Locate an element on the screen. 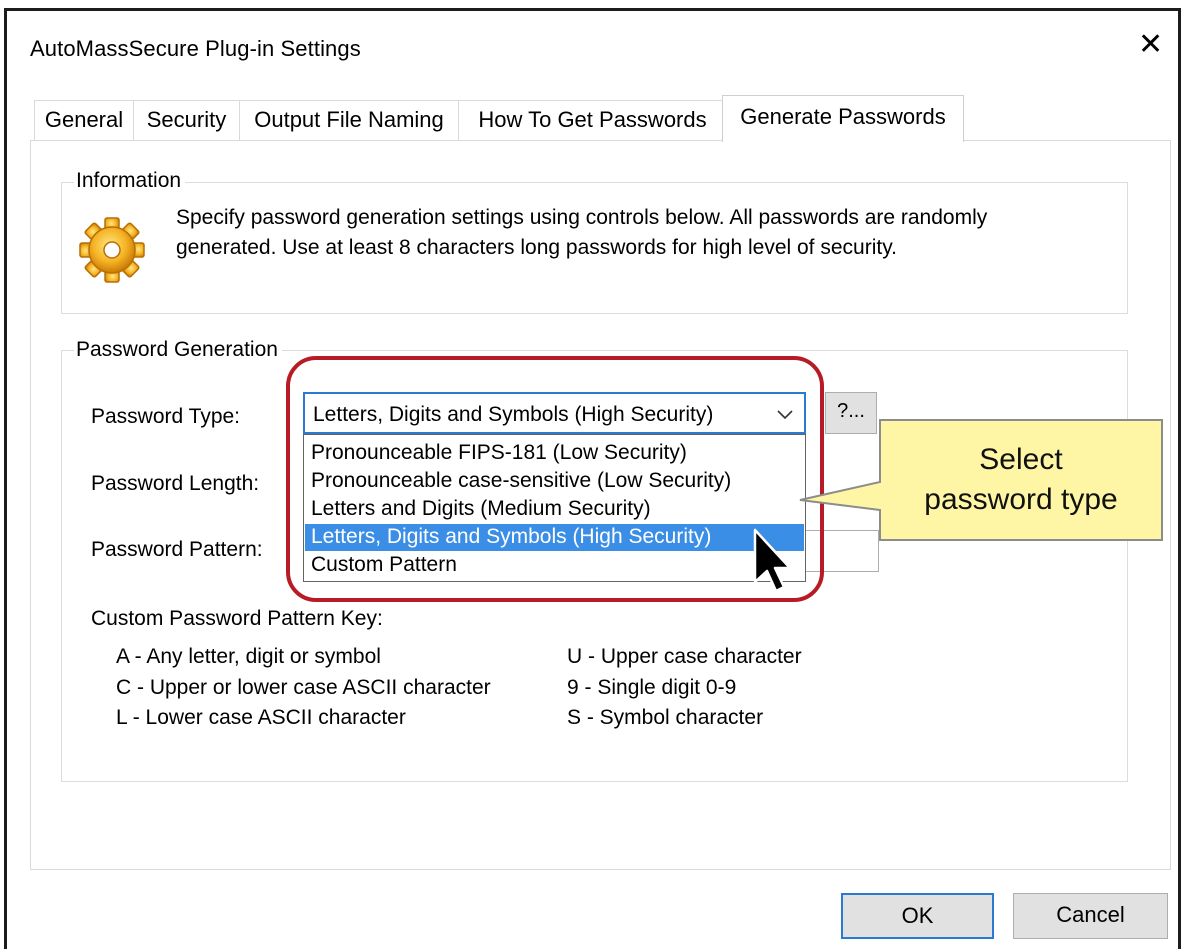  gear-icon is located at coordinates (112, 250).